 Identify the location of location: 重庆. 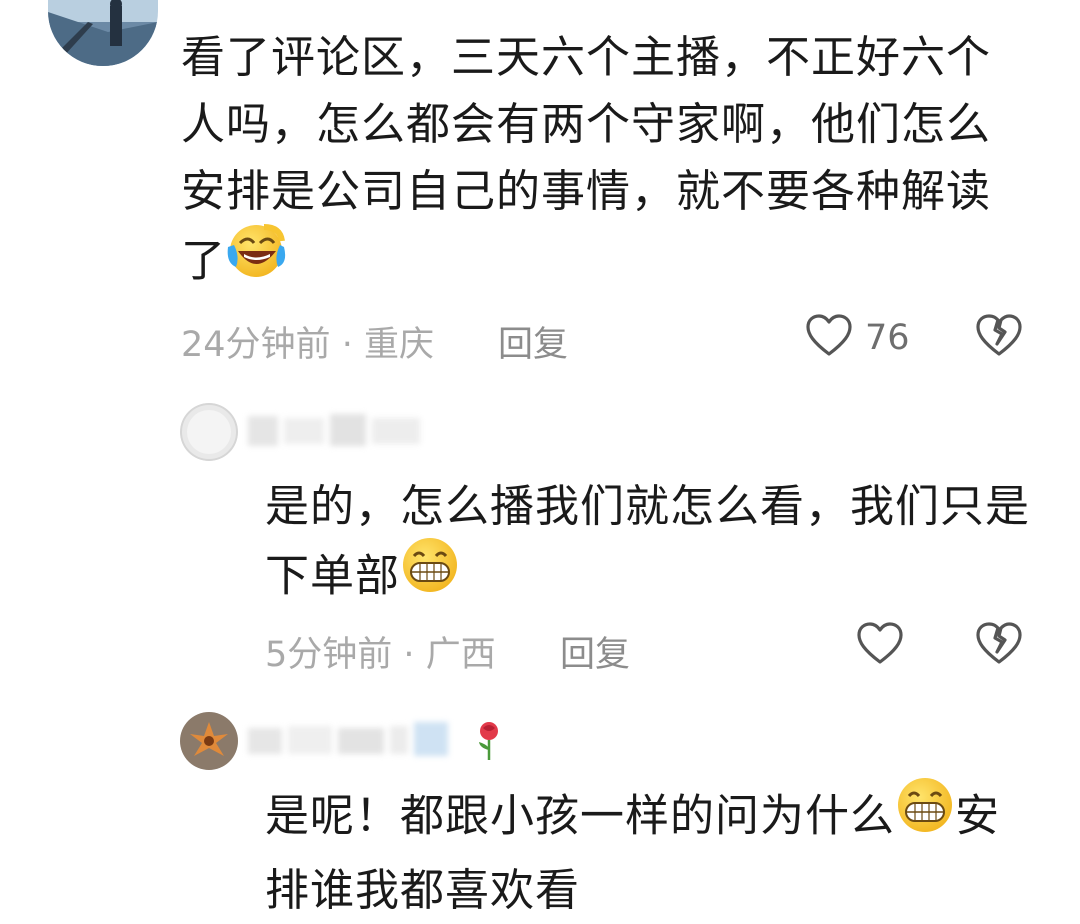
(398, 345).